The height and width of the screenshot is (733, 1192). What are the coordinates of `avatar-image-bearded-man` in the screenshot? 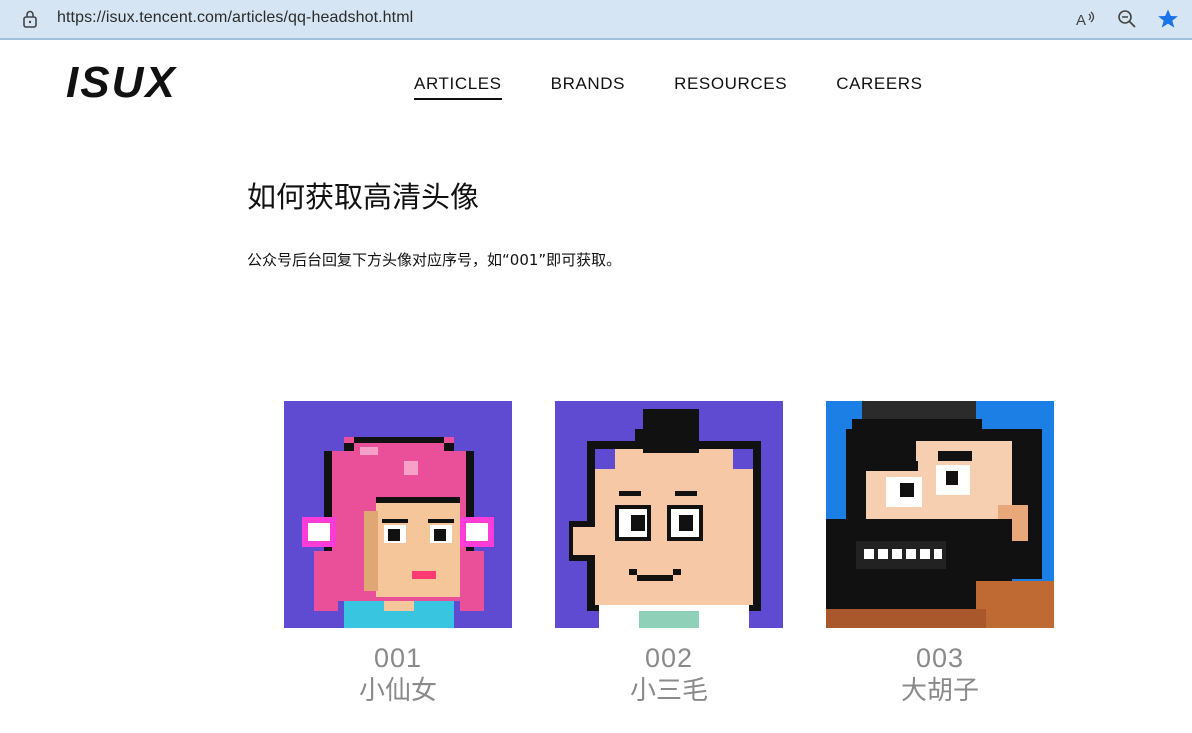 It's located at (940, 514).